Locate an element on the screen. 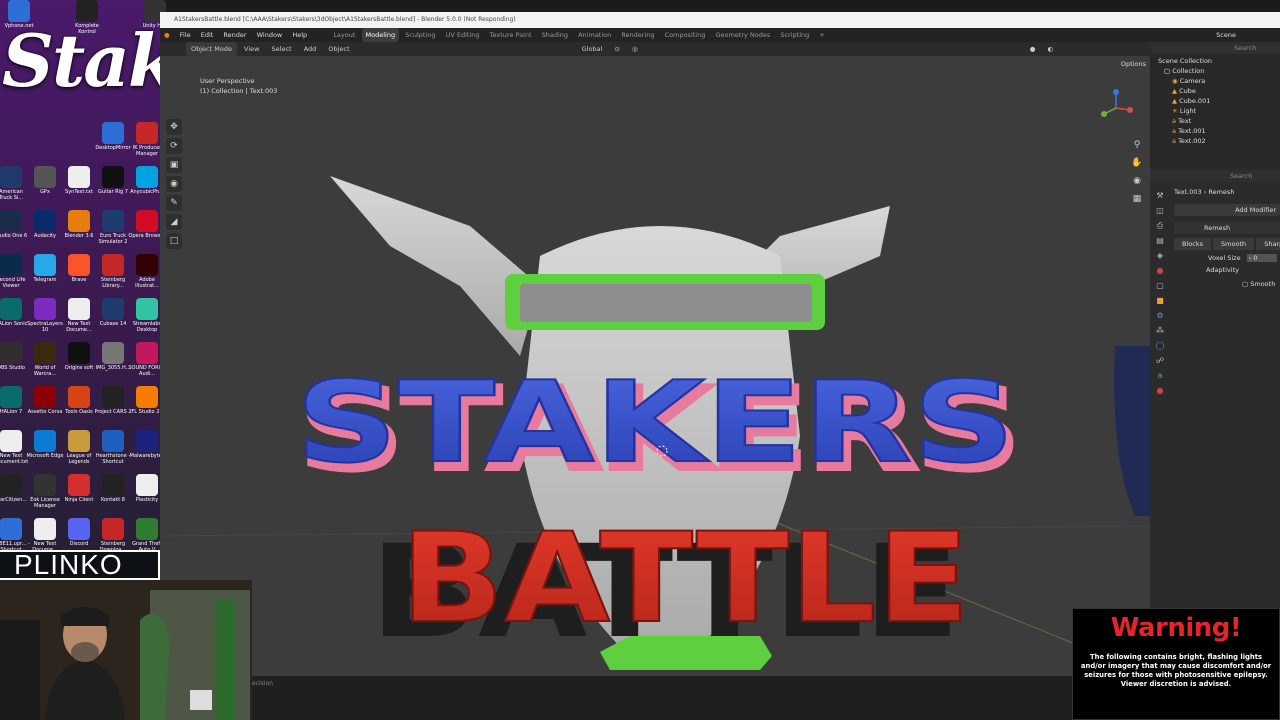  desktop-icon: Cubase 14 is located at coordinates (113, 319).